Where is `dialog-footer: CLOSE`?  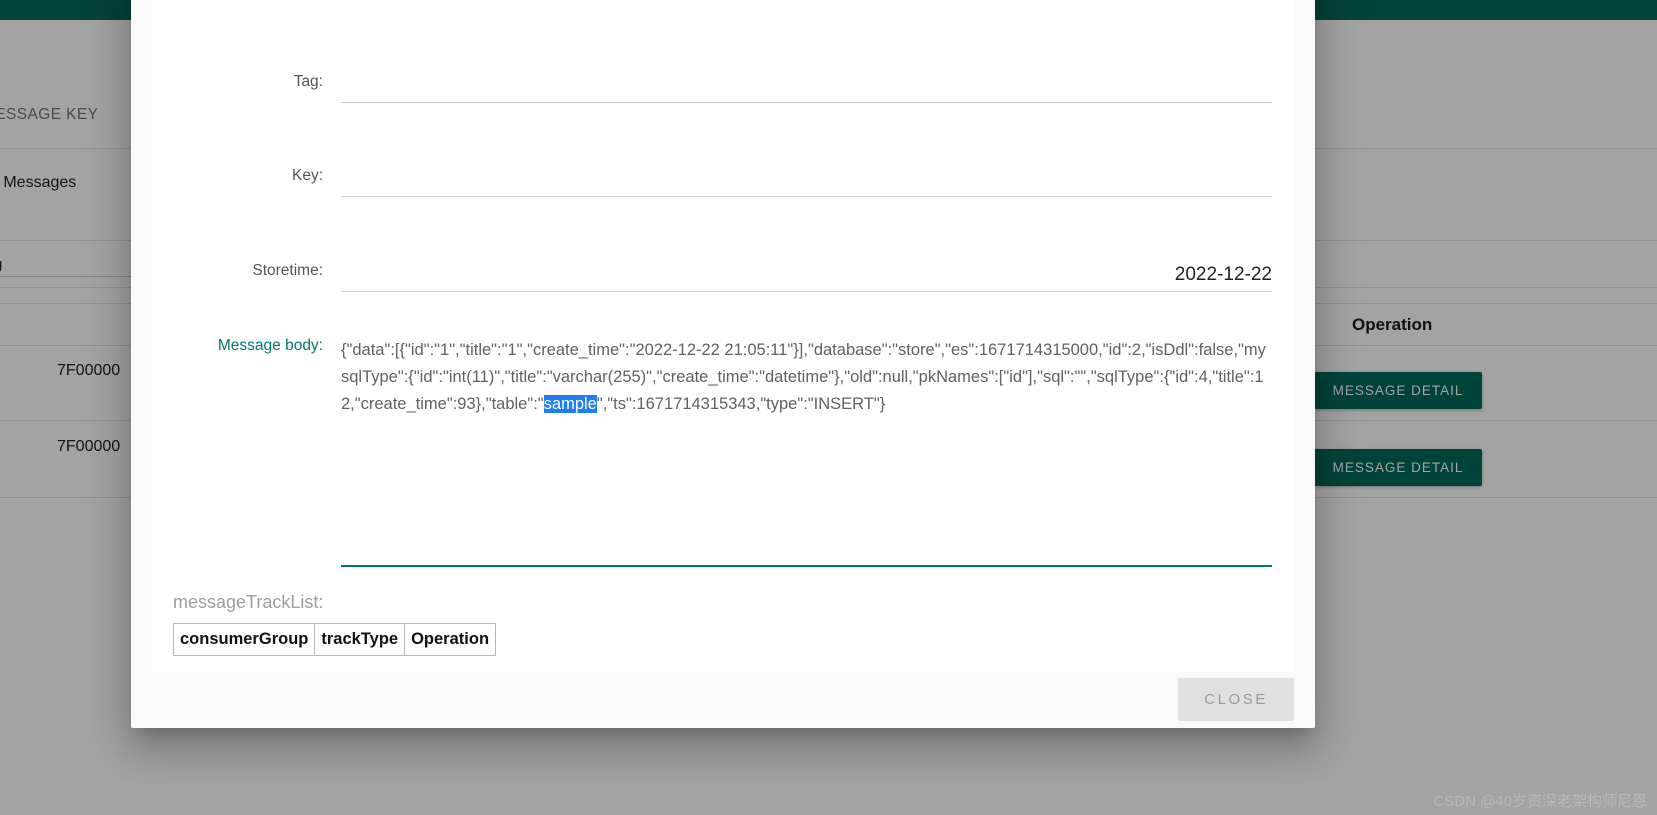 dialog-footer: CLOSE is located at coordinates (723, 700).